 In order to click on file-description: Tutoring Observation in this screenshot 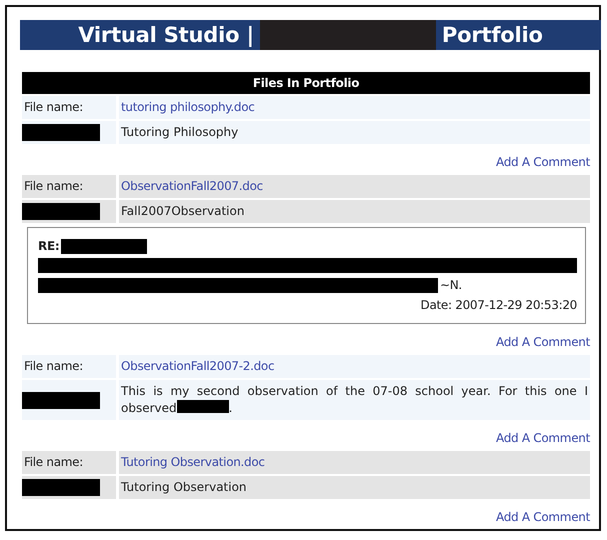, I will do `click(354, 487)`.